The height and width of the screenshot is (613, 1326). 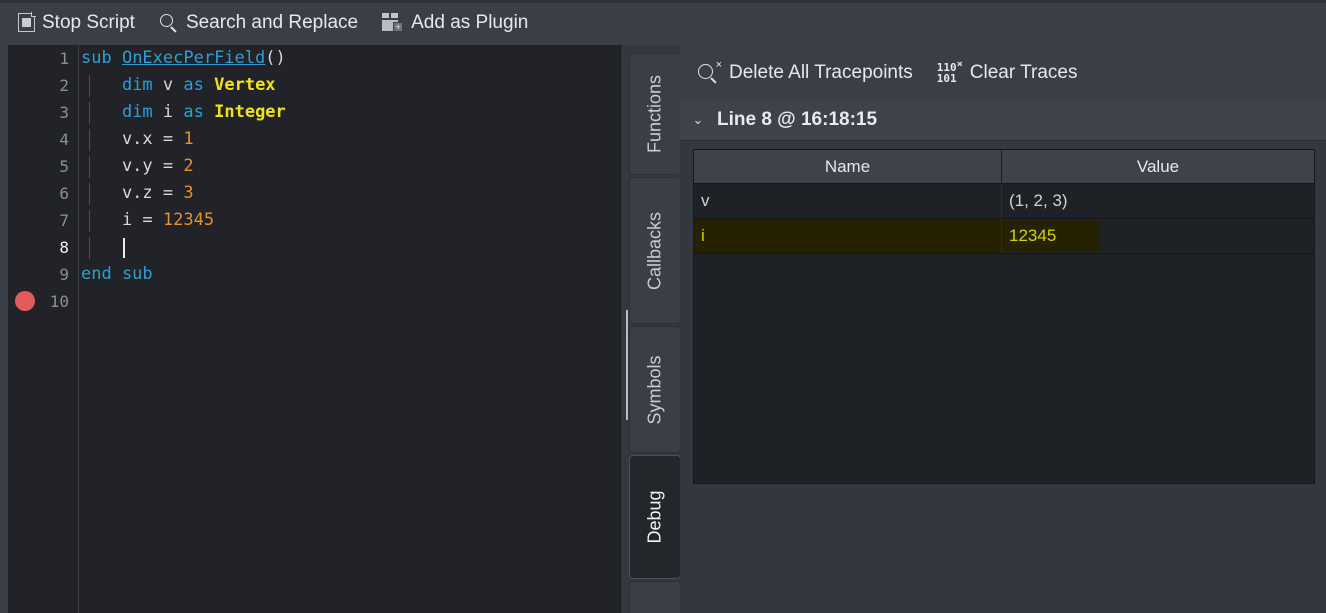 I want to click on delete-all-tracepoints-label: Delete All Tracepoints, so click(x=821, y=72).